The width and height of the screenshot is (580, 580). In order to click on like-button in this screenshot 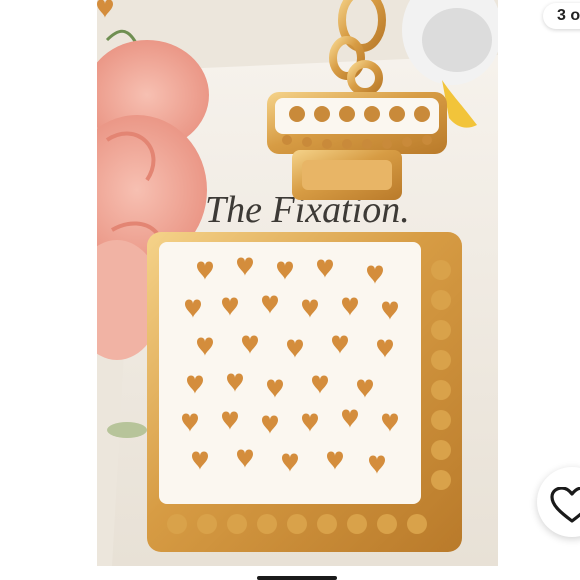, I will do `click(558, 502)`.